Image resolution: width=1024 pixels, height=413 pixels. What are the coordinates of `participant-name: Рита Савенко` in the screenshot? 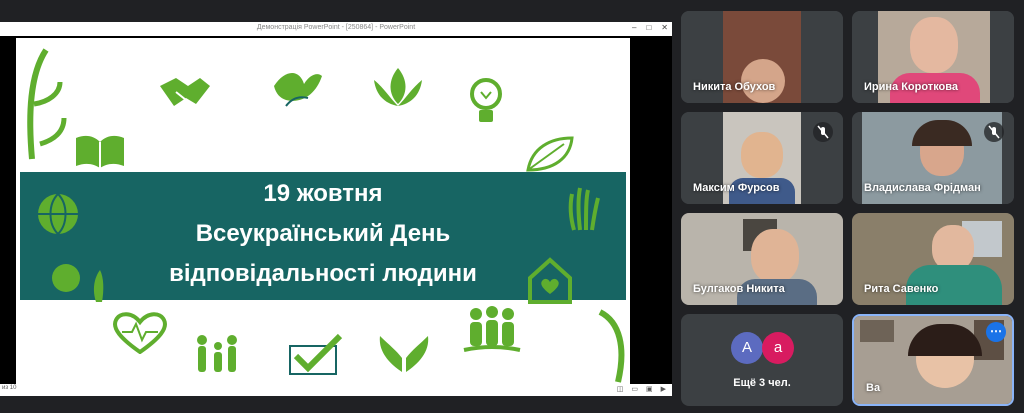 It's located at (901, 289).